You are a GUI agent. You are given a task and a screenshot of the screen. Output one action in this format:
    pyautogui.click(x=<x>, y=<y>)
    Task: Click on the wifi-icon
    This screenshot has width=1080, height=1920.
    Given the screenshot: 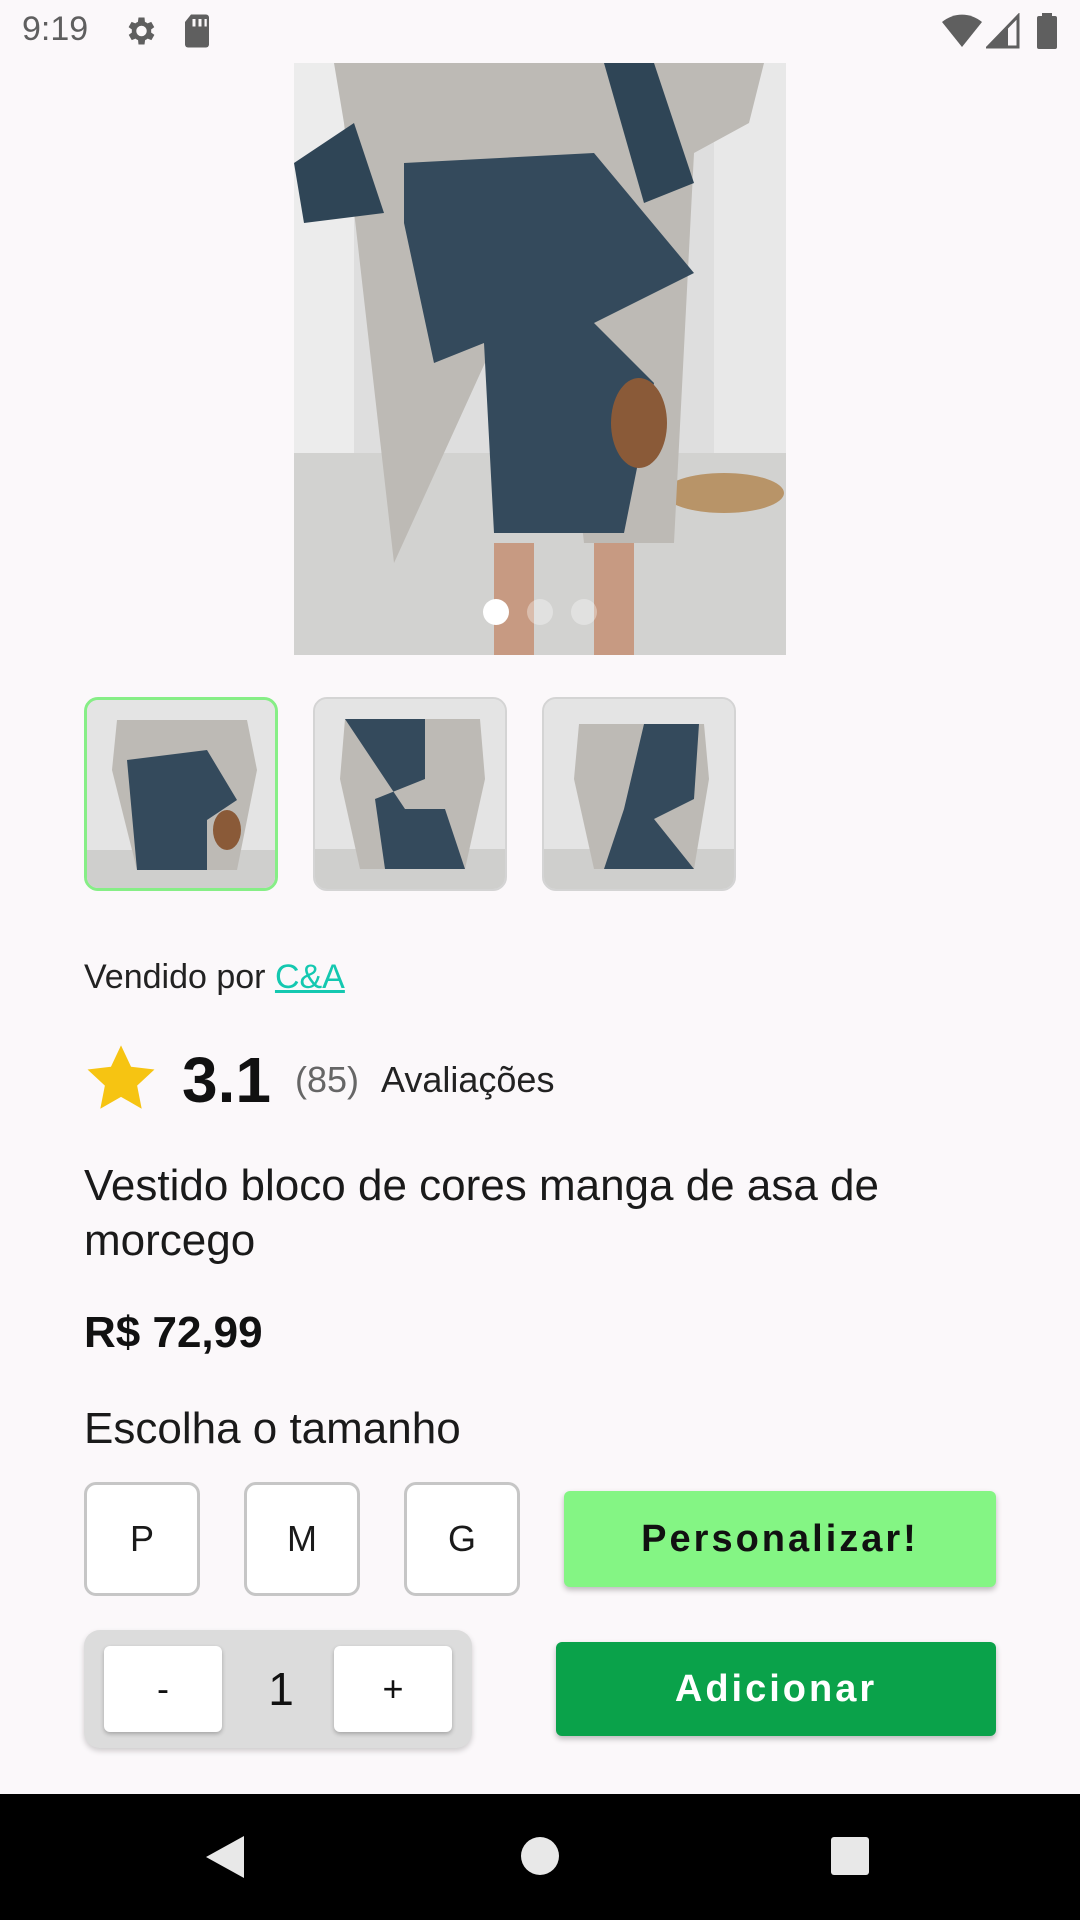 What is the action you would take?
    pyautogui.click(x=962, y=33)
    